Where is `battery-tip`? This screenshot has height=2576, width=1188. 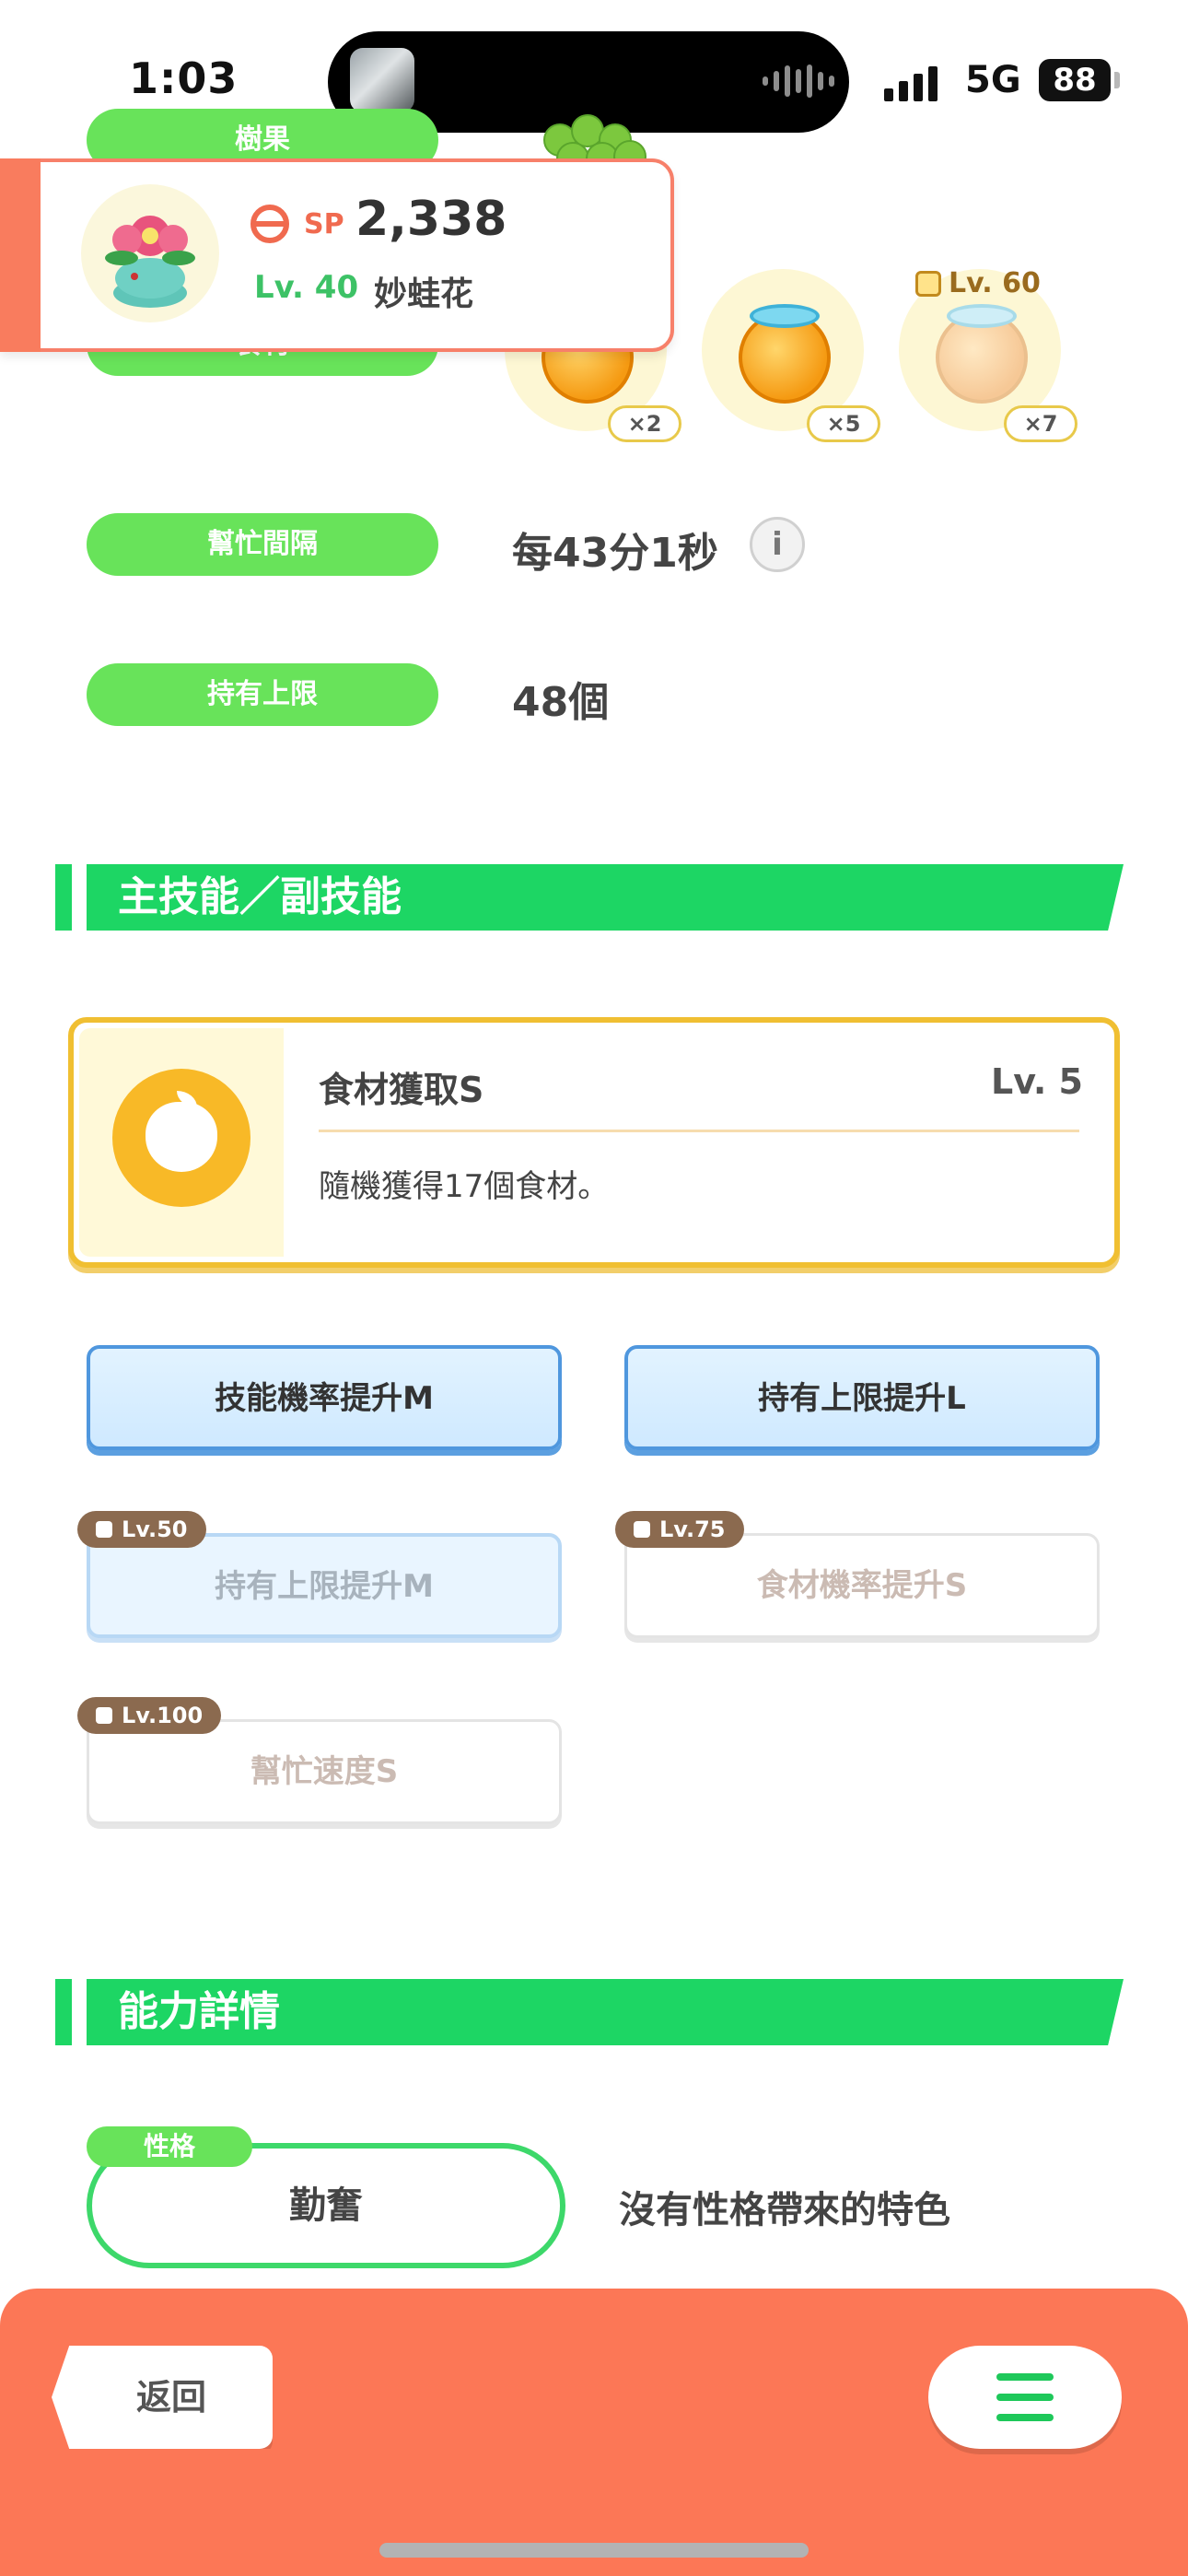 battery-tip is located at coordinates (1117, 80).